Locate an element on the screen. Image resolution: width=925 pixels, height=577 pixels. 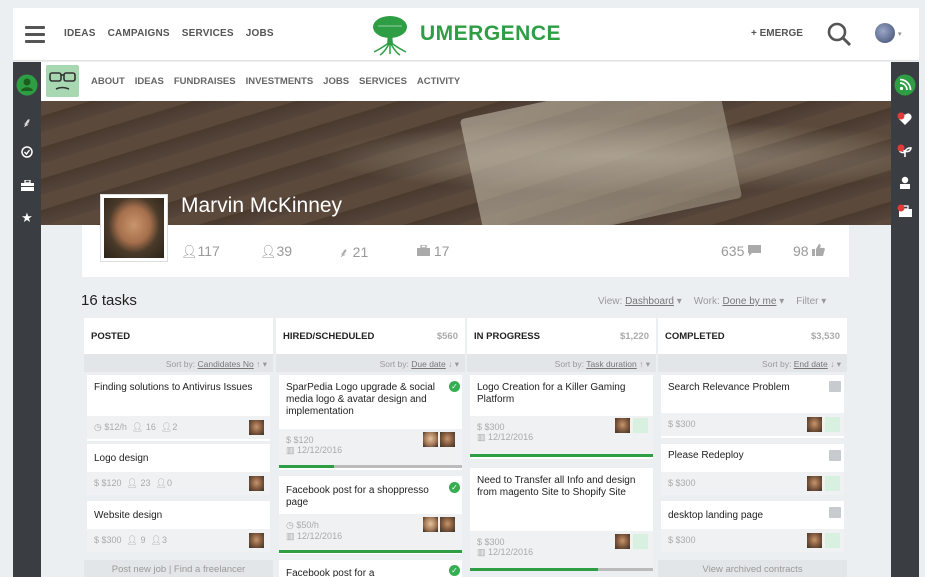
nav-ideas: IDEAS is located at coordinates (80, 33).